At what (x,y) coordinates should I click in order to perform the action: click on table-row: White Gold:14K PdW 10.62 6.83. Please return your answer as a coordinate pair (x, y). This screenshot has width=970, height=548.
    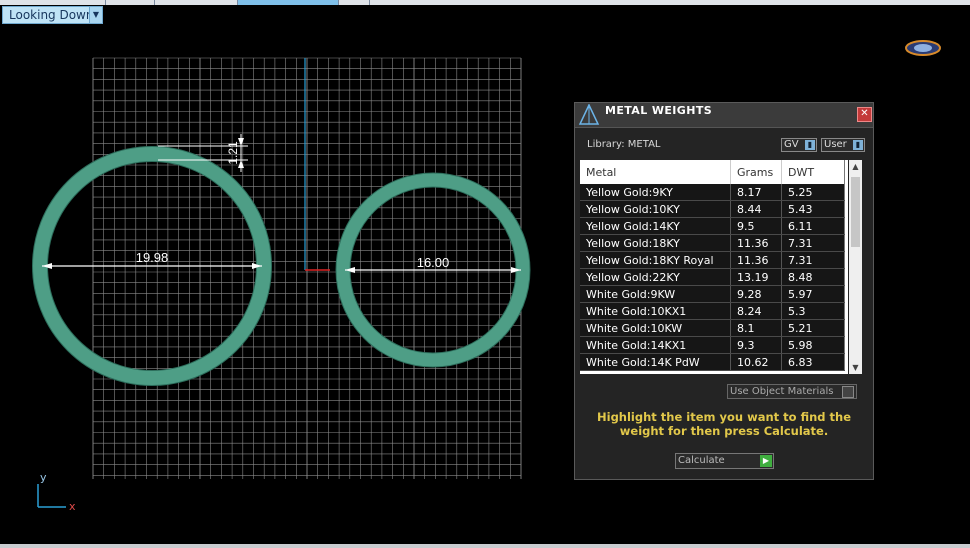
    Looking at the image, I should click on (712, 362).